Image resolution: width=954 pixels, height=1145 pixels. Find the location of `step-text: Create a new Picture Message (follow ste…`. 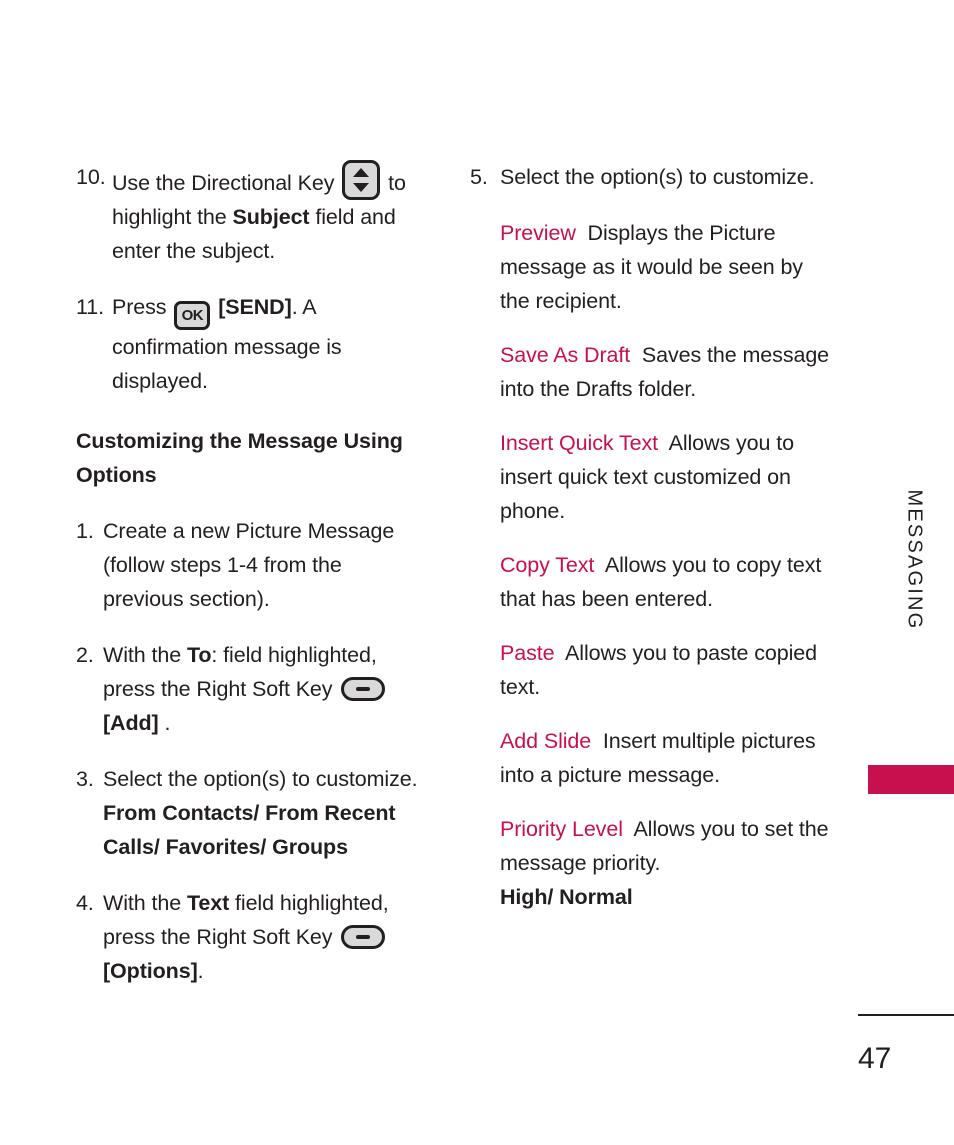

step-text: Create a new Picture Message (follow ste… is located at coordinates (249, 565).